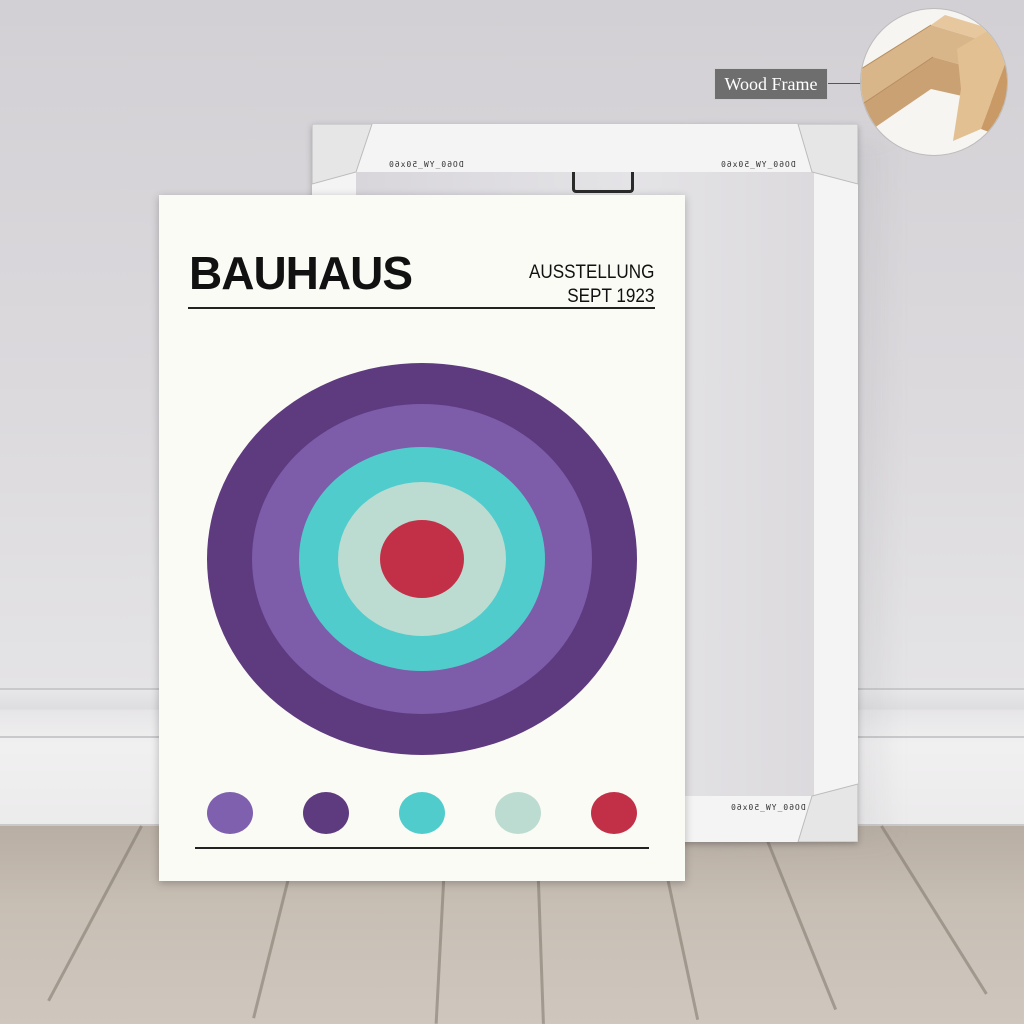 This screenshot has width=1024, height=1024. What do you see at coordinates (591, 272) in the screenshot?
I see `poster-subtitle-line1: AUSSTELLUNG` at bounding box center [591, 272].